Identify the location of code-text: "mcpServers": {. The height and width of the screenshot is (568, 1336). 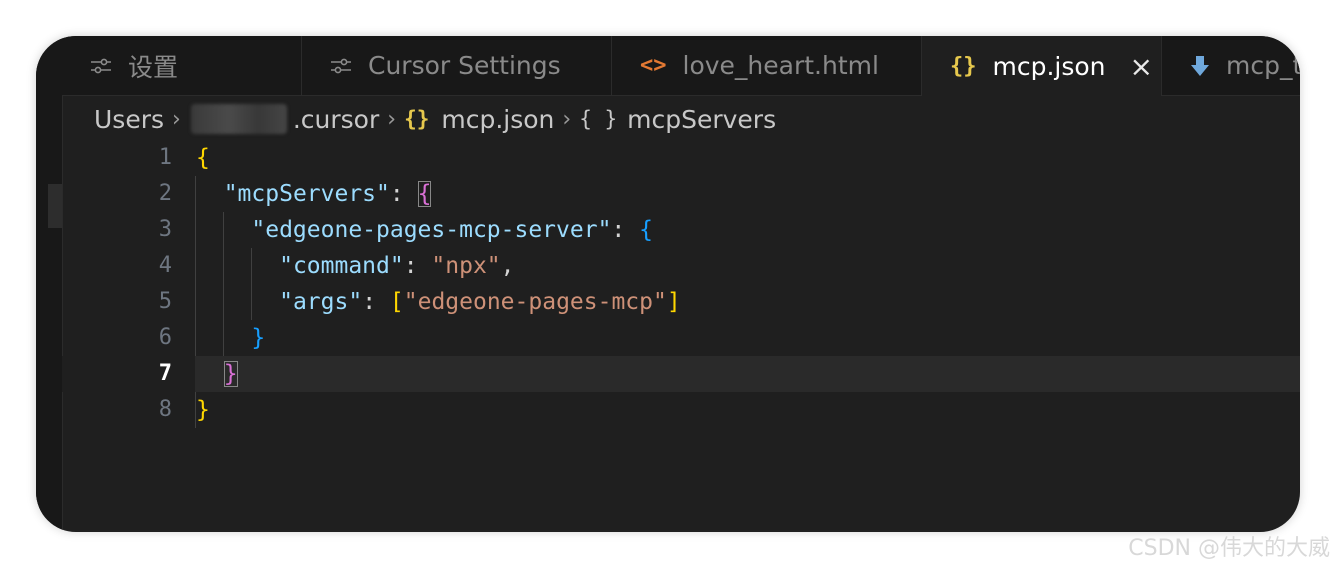
(314, 194).